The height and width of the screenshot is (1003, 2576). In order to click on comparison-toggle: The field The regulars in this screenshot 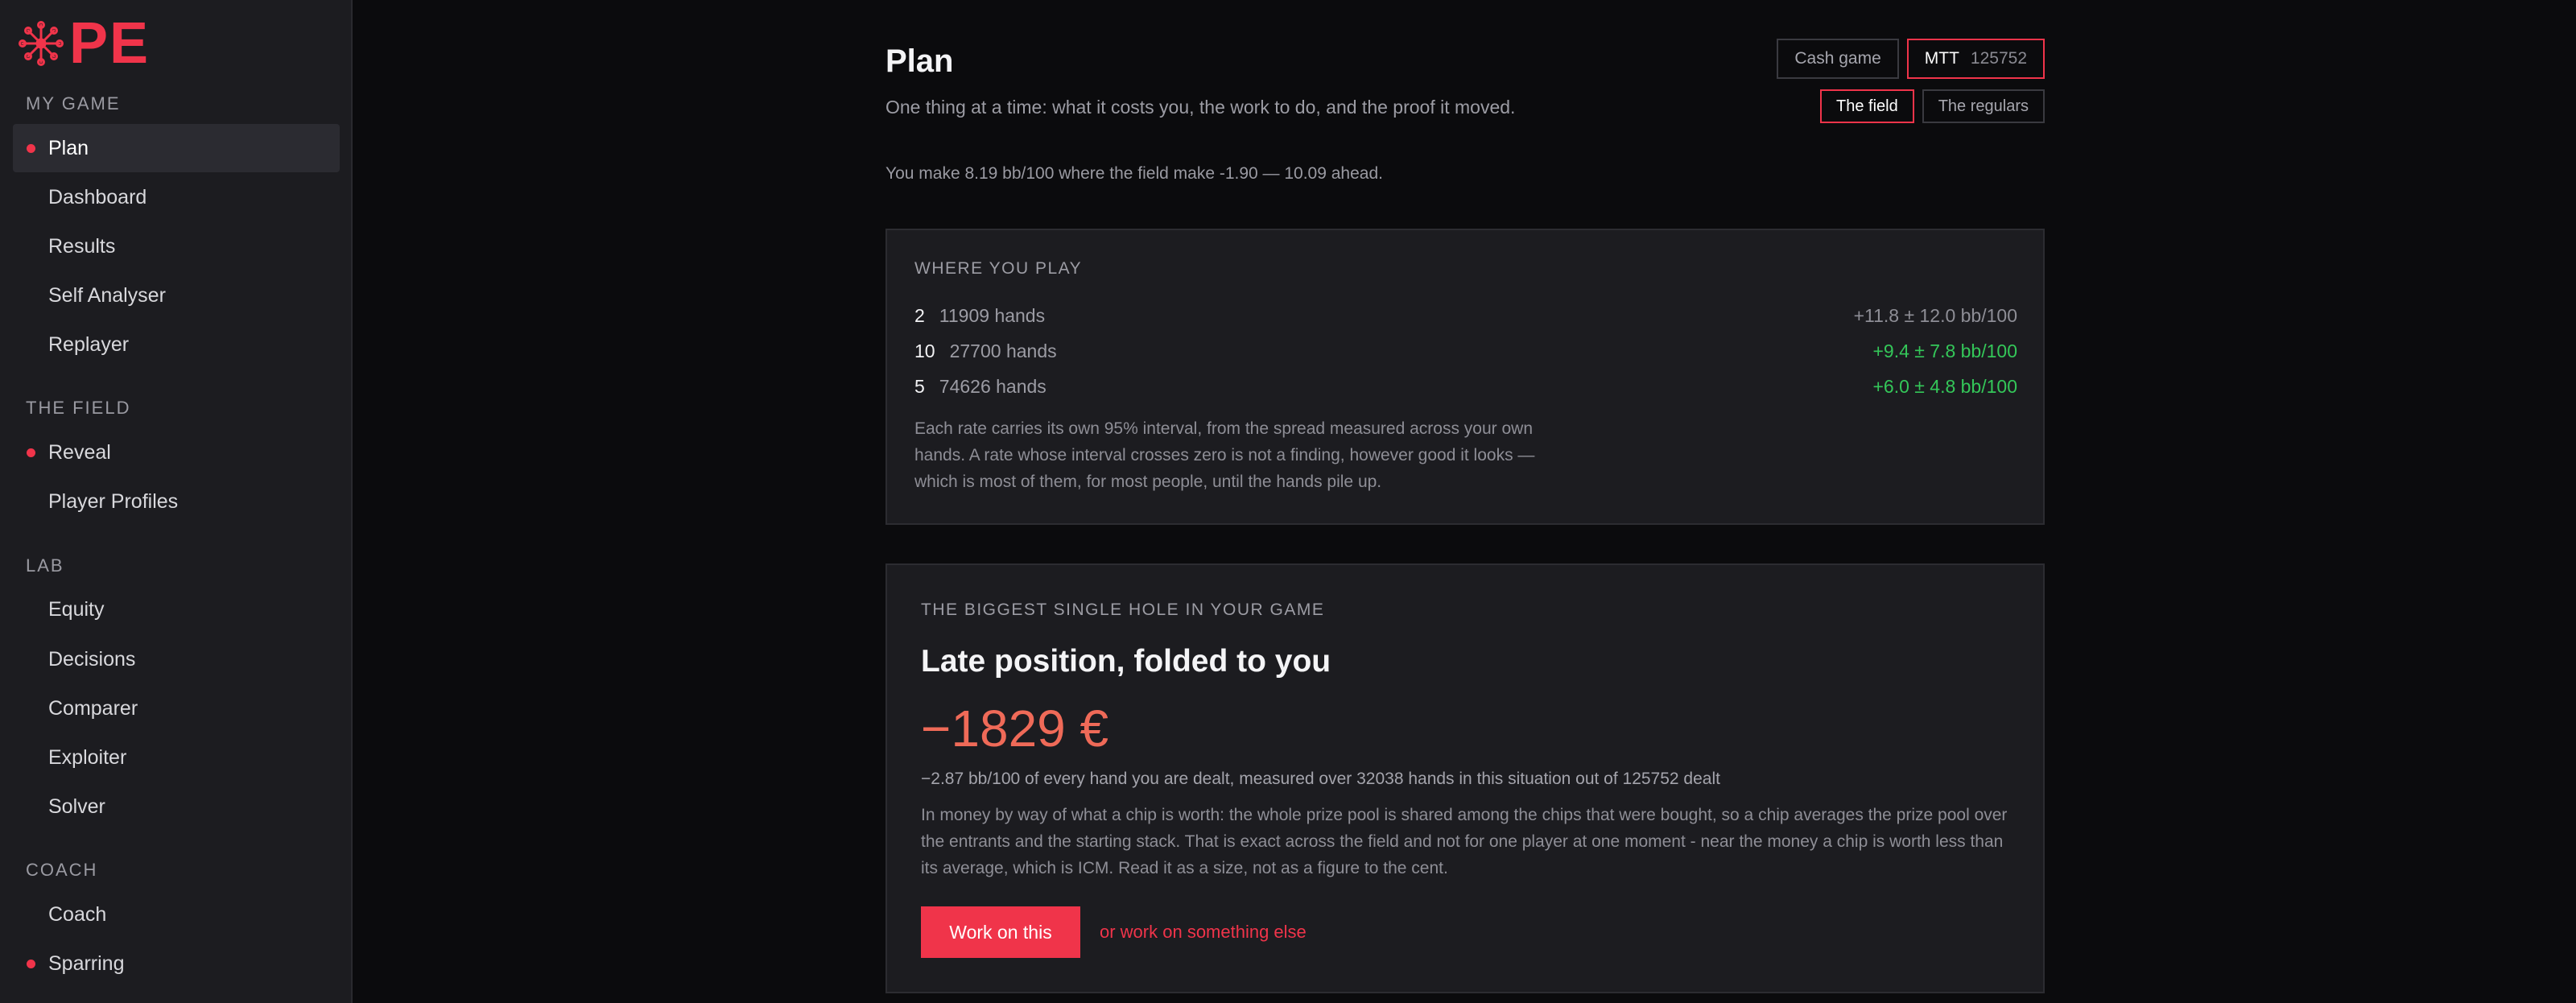, I will do `click(1933, 106)`.